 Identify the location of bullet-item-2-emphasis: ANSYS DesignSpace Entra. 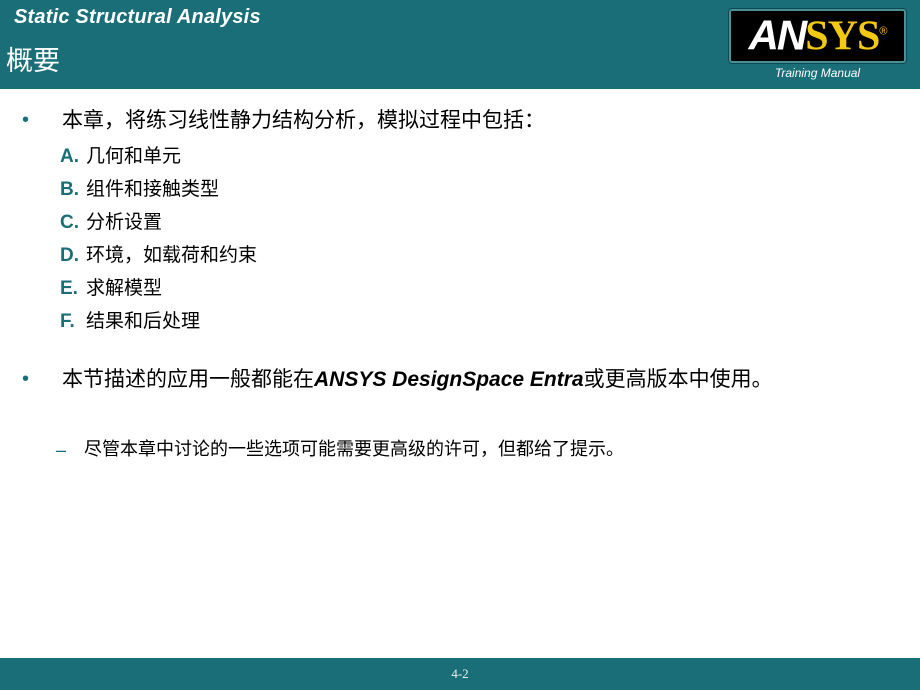
(449, 379).